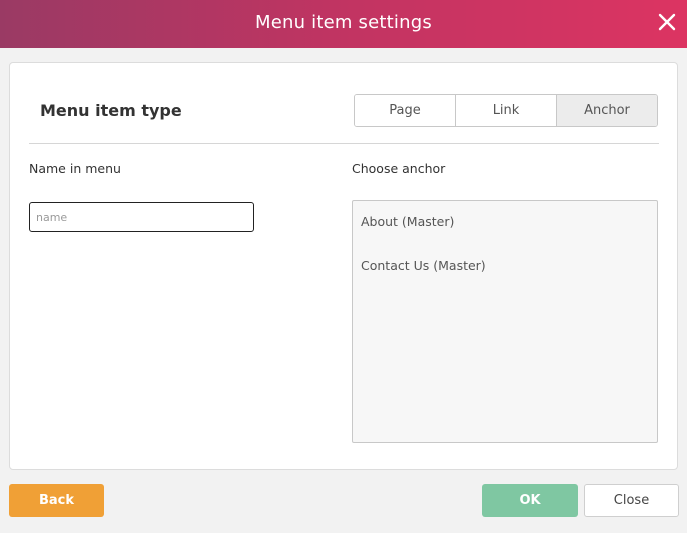  Describe the element at coordinates (405, 110) in the screenshot. I see `type-tab-page: Page` at that location.